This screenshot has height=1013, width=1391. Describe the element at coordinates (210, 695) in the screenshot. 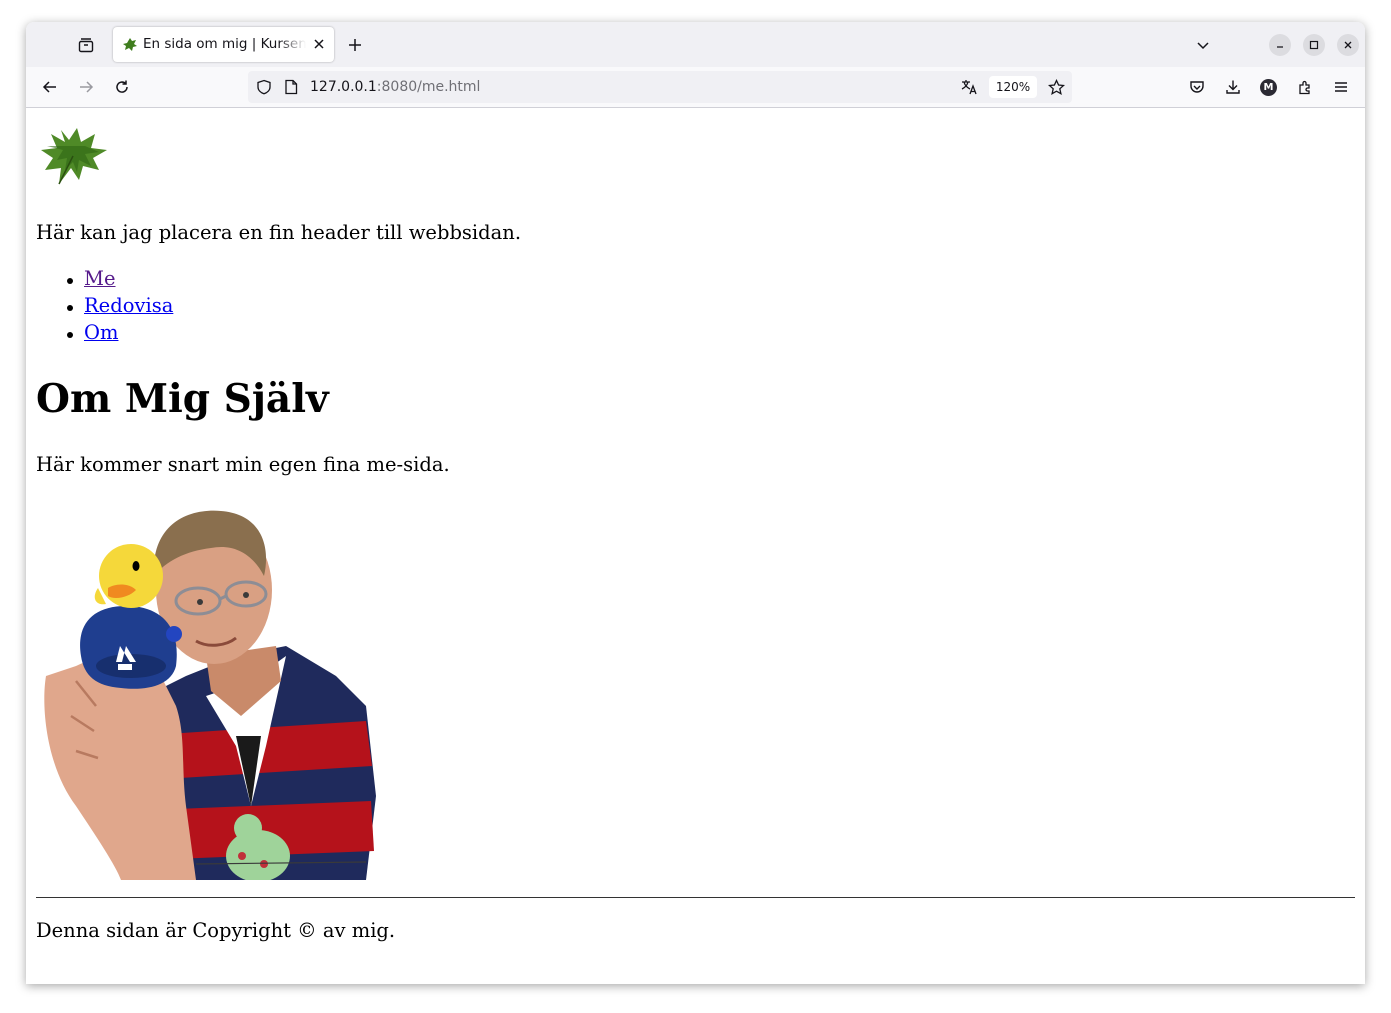

I see `profile-photo` at that location.